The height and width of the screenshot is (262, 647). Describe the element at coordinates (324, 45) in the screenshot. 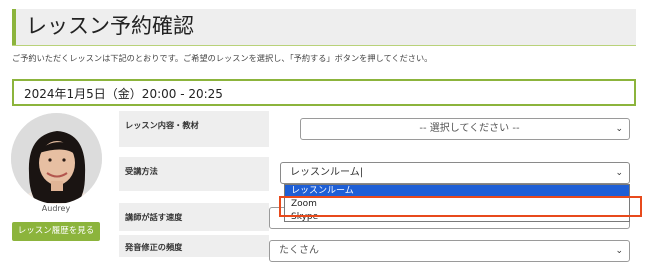

I see `title-underline` at that location.